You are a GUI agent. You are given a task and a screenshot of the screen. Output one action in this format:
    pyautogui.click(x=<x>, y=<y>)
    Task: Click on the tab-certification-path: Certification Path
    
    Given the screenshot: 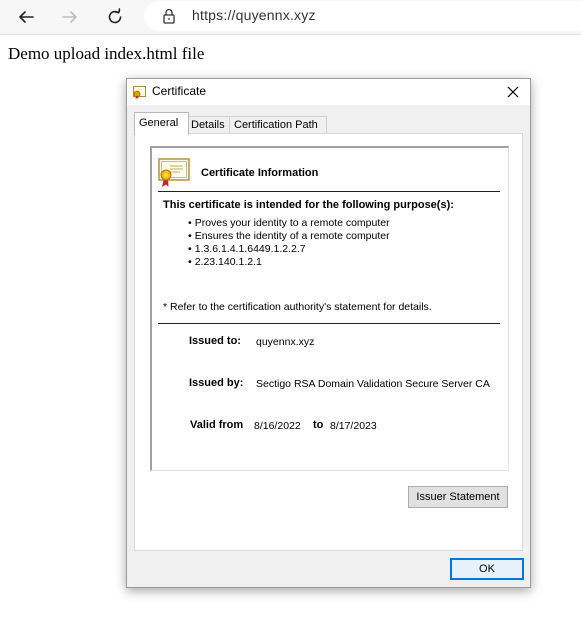 What is the action you would take?
    pyautogui.click(x=278, y=125)
    